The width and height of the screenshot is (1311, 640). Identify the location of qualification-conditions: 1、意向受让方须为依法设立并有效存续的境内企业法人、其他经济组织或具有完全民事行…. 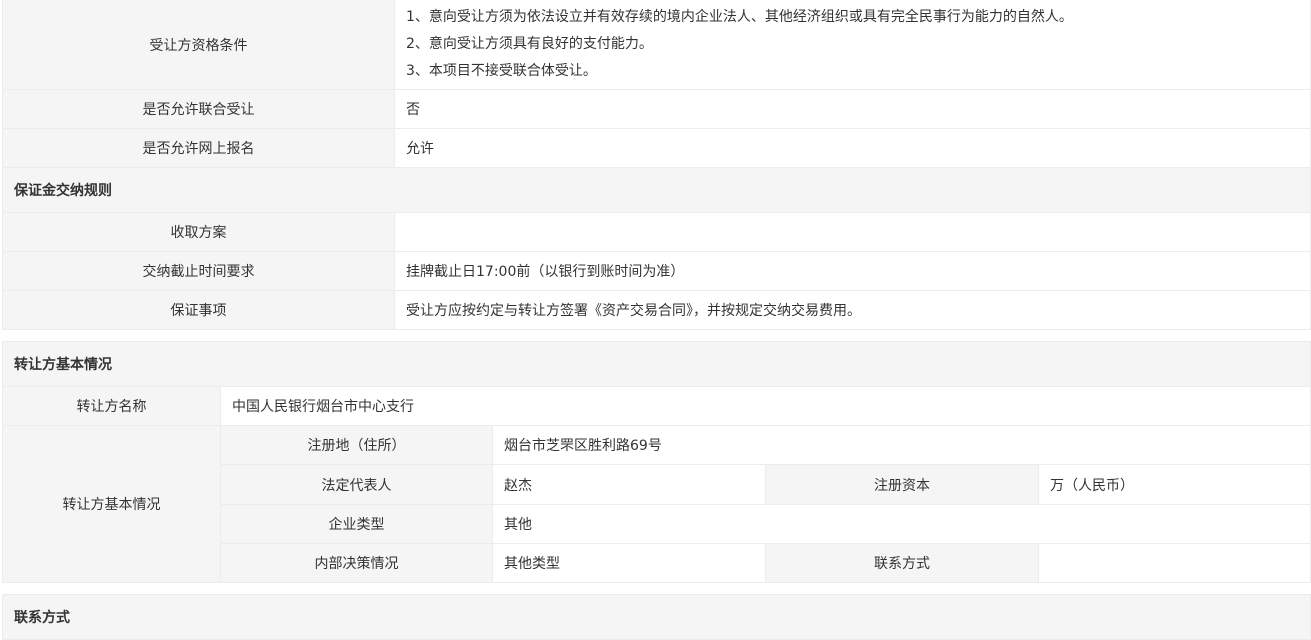
(852, 45).